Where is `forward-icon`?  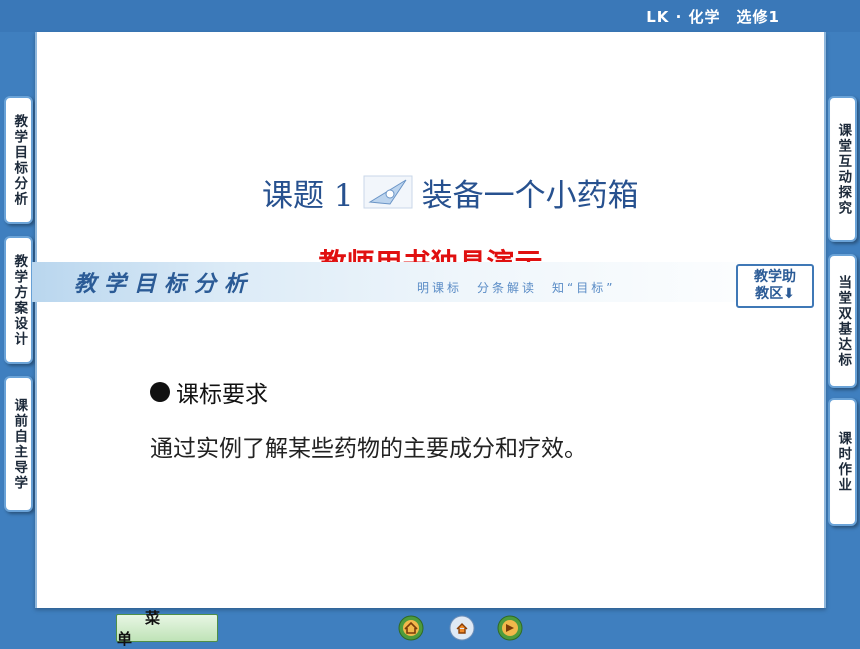 forward-icon is located at coordinates (510, 628).